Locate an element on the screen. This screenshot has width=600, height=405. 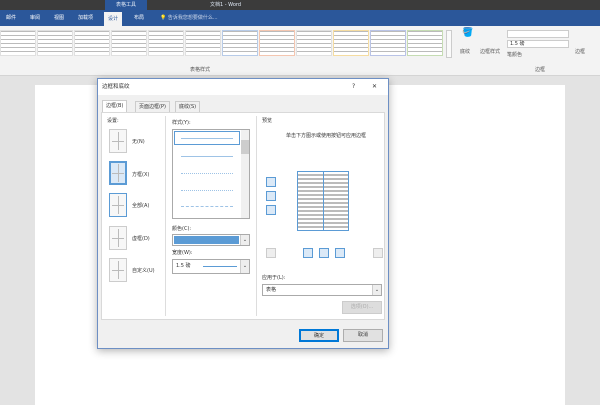
line-style-dashed is located at coordinates (207, 206).